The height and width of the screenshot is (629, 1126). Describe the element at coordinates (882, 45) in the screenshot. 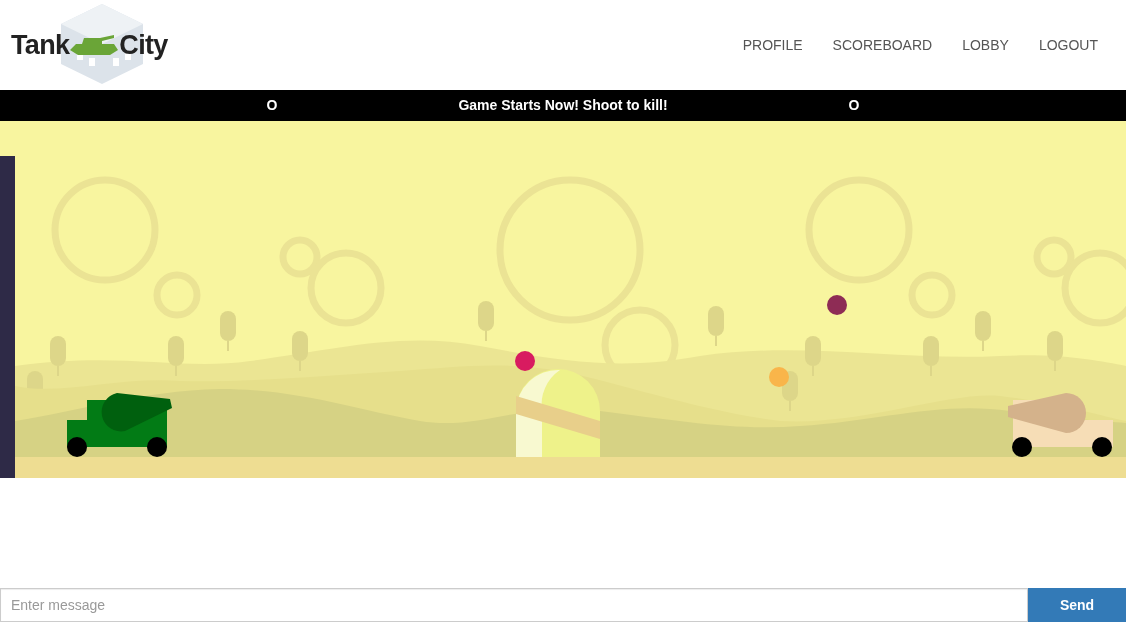

I see `nav-link: SCOREBOARD` at that location.